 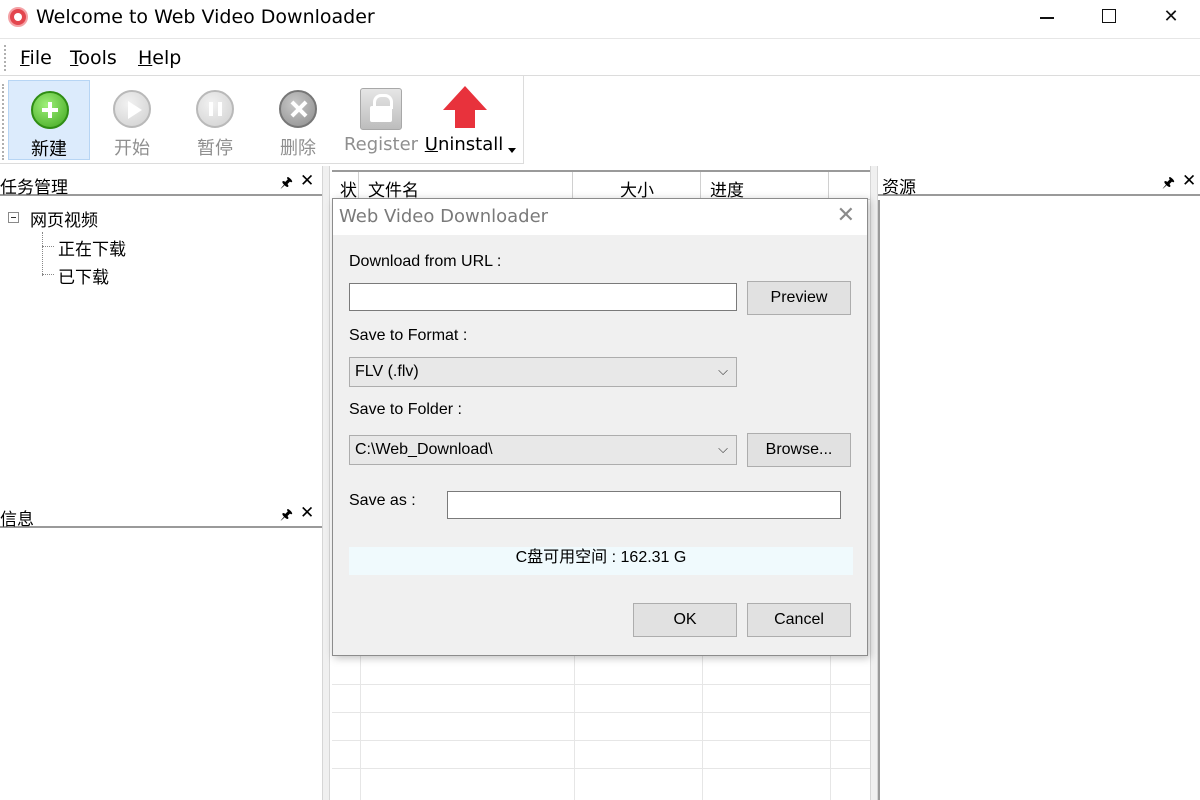 I want to click on format-value: FLV (.flv), so click(x=387, y=371).